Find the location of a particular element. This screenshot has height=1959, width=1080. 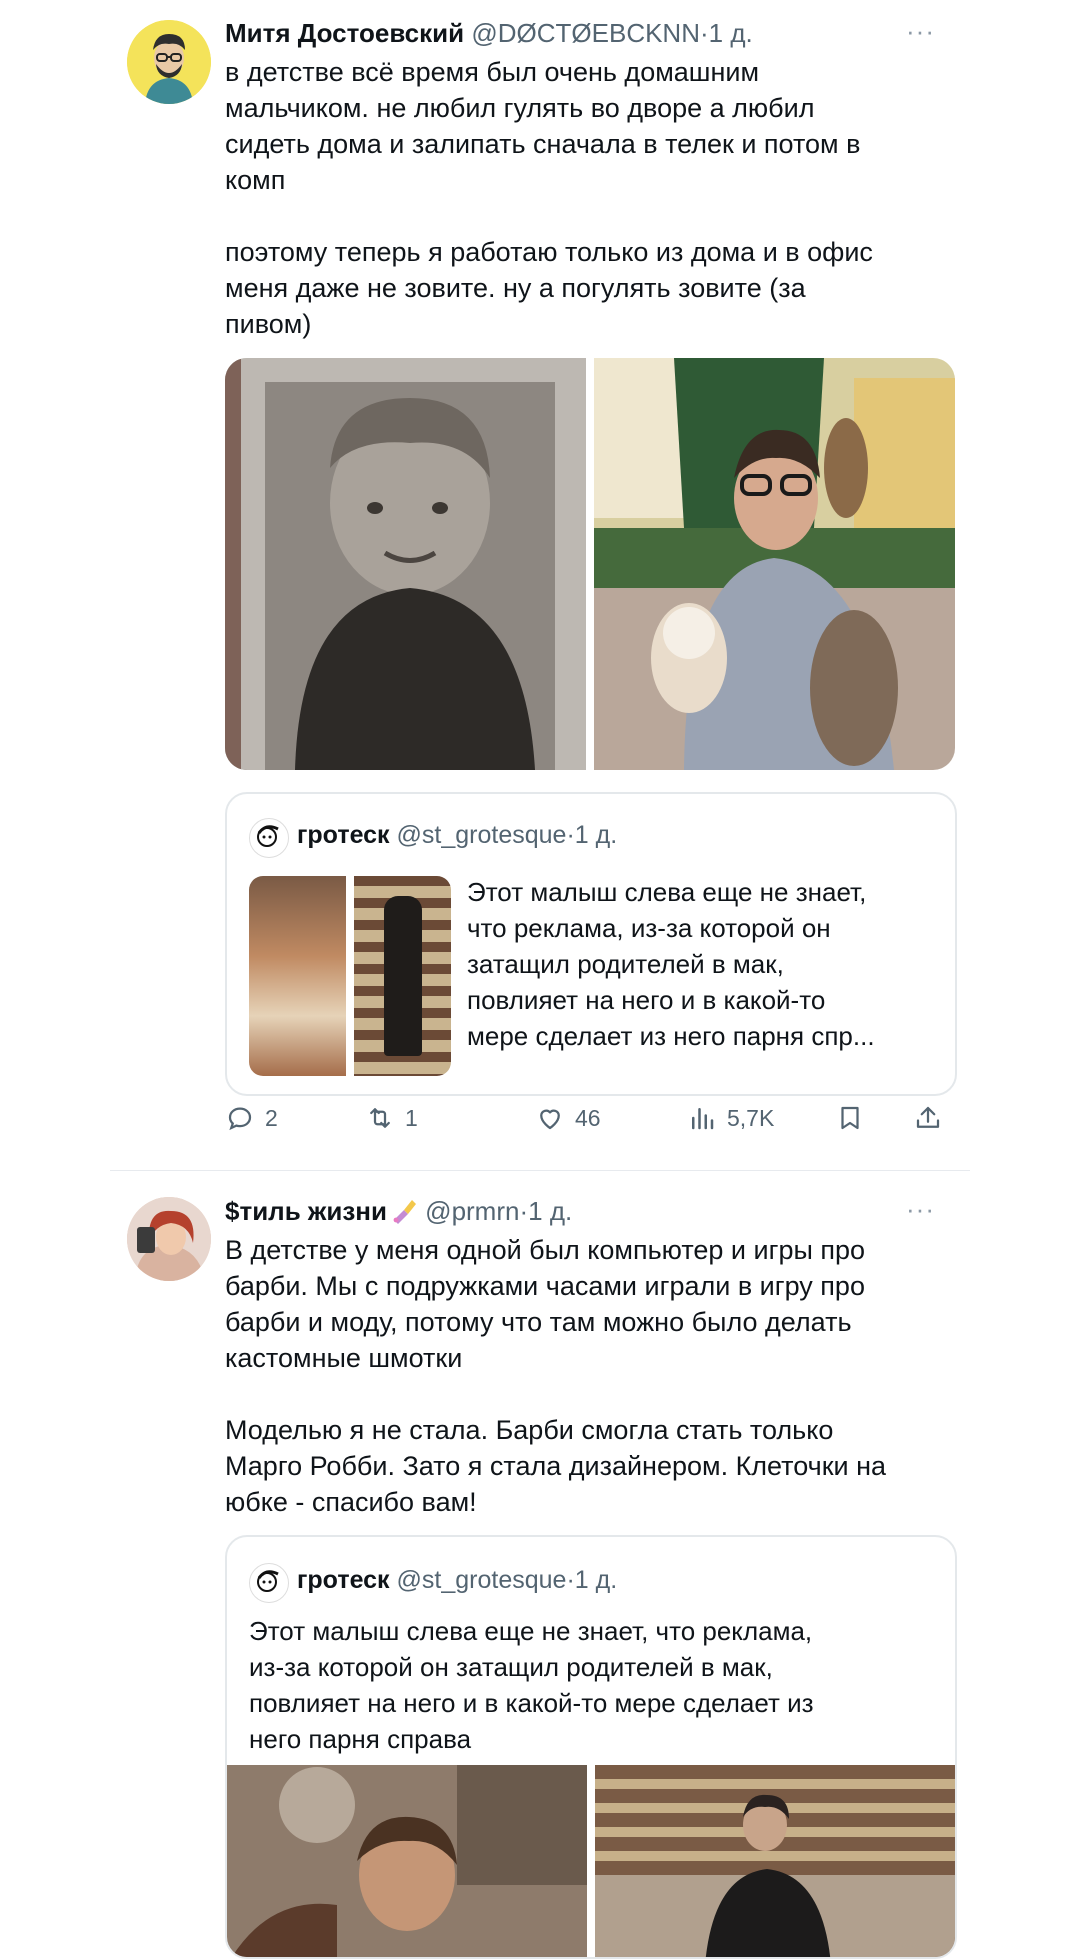

action-bar: 2 1 46 5,7K is located at coordinates (590, 1123).